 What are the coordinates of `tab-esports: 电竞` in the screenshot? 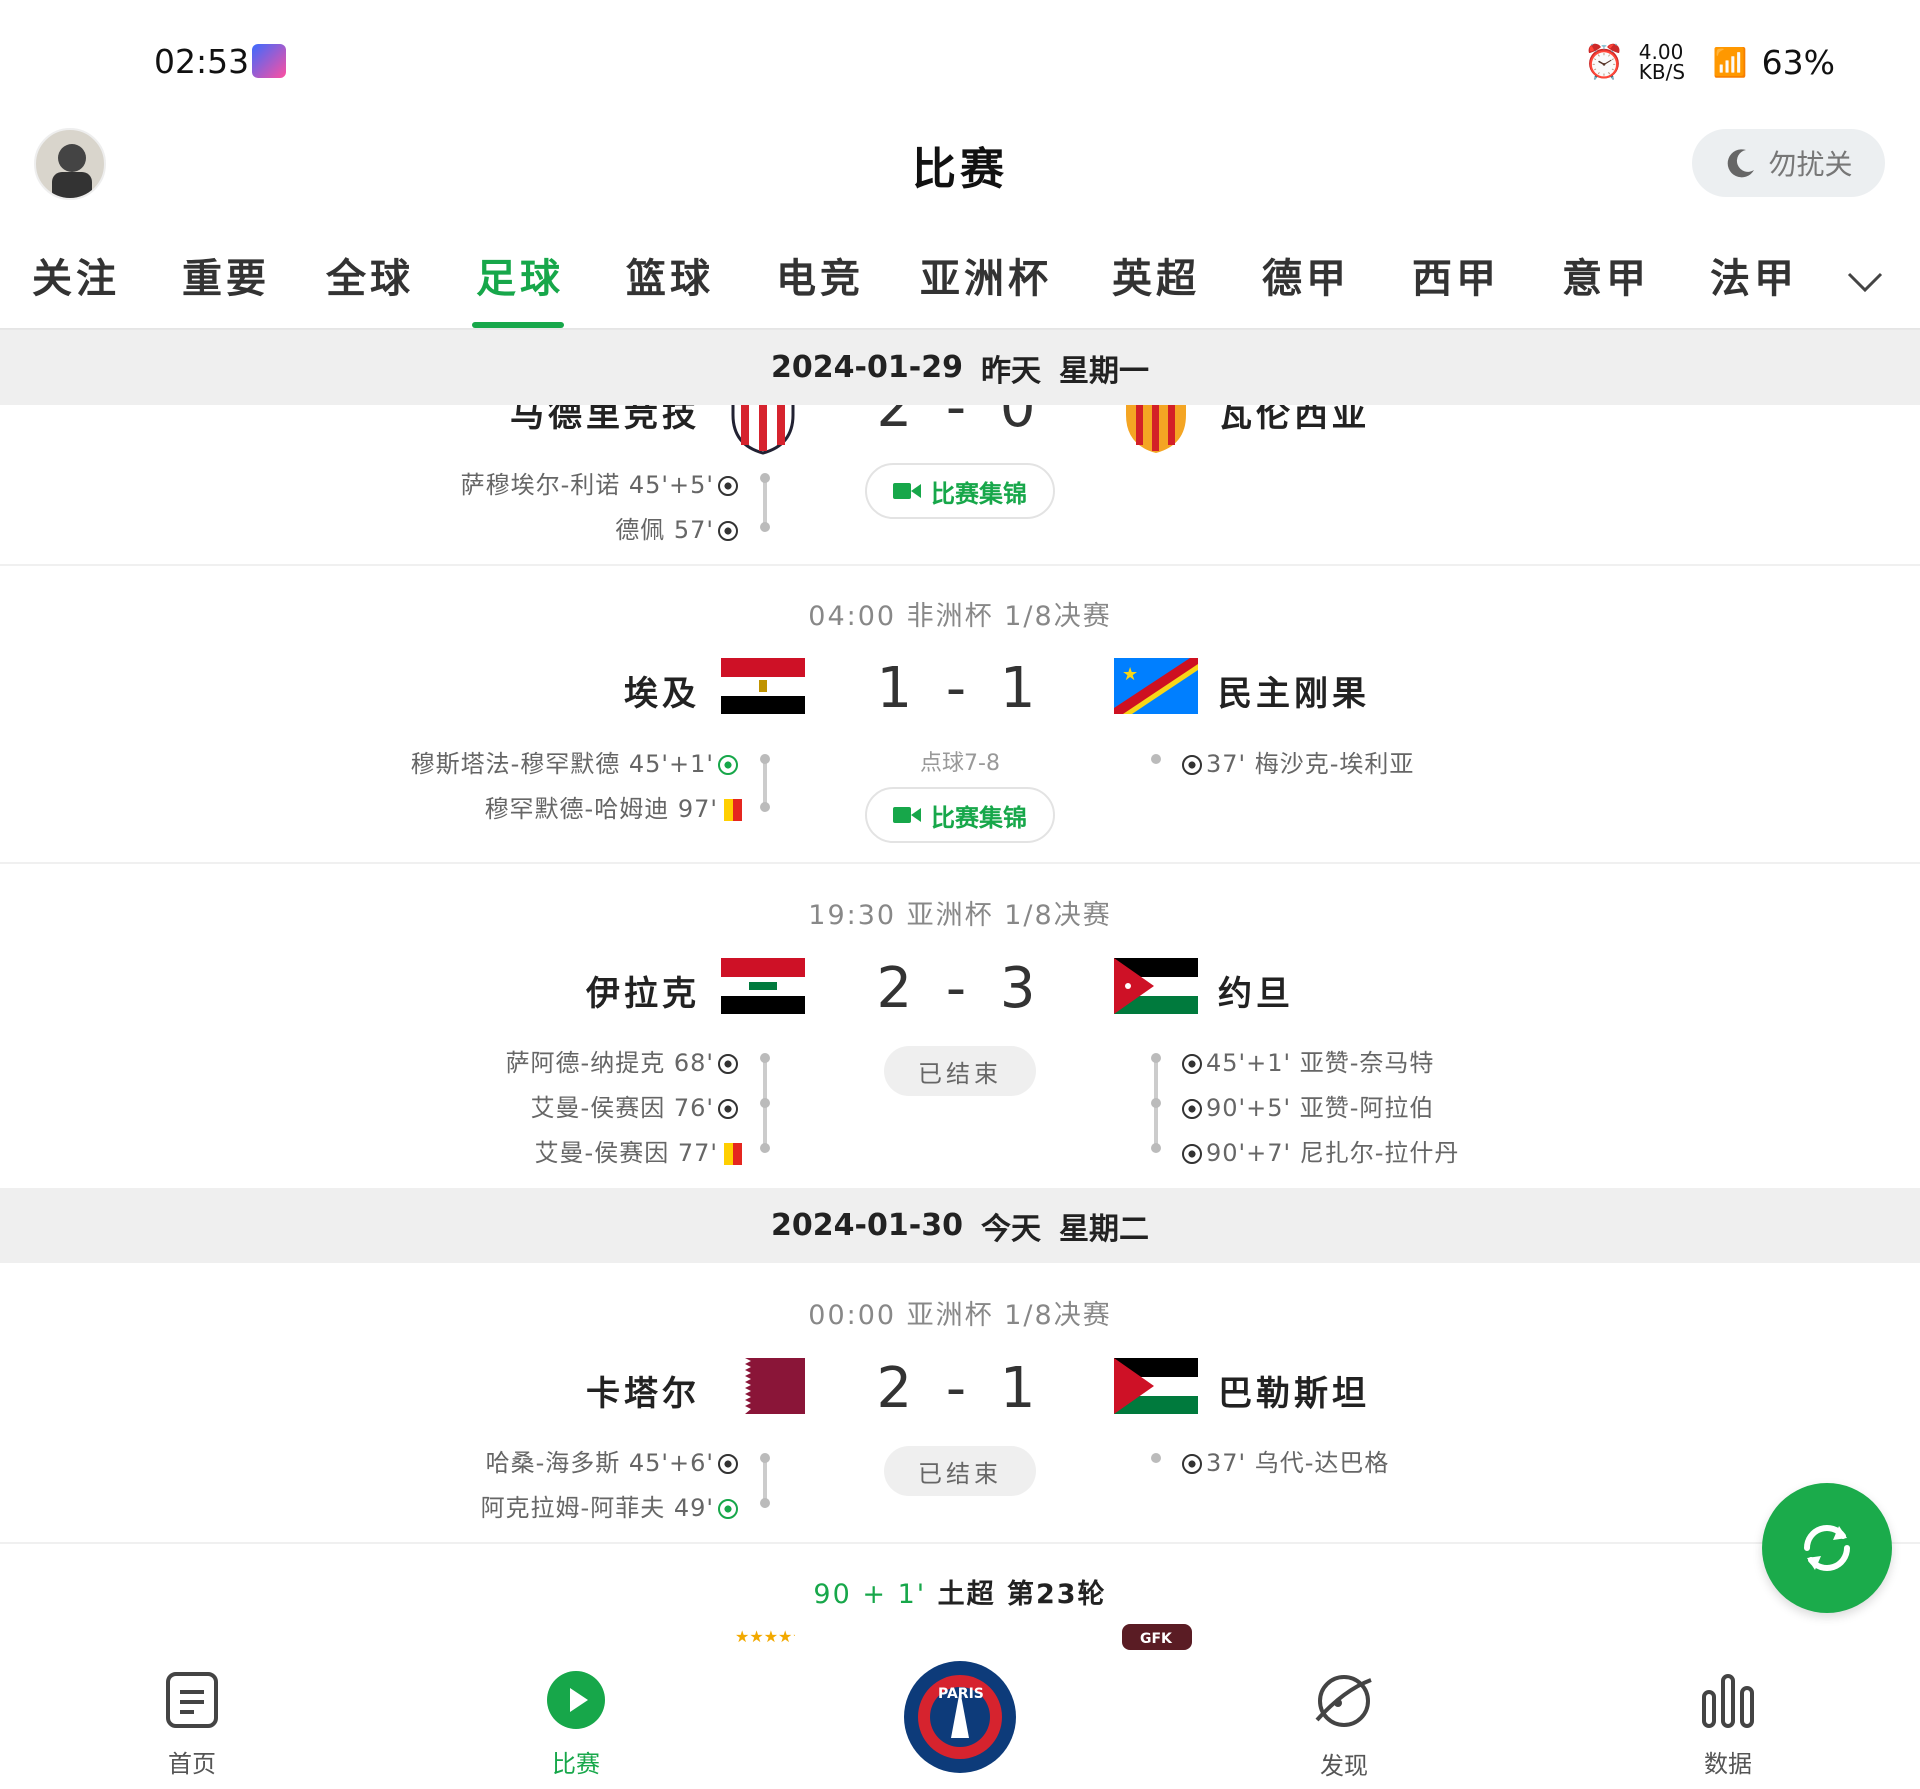 It's located at (820, 275).